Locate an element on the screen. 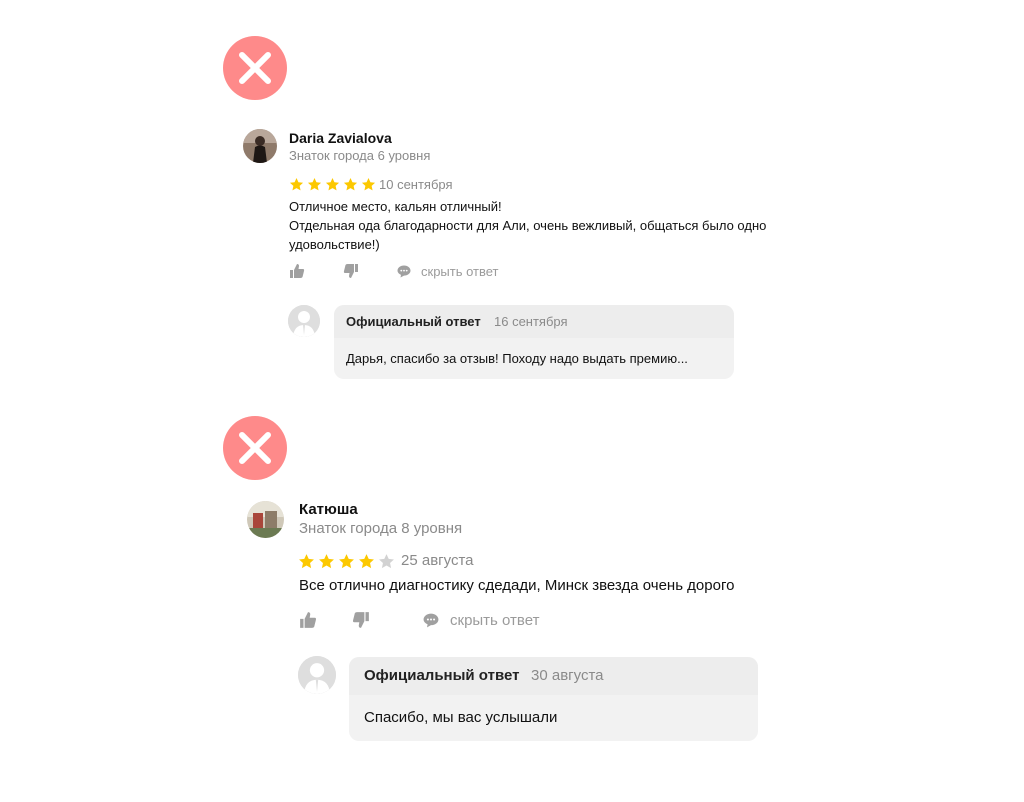  reply-date: 30 августа is located at coordinates (567, 675).